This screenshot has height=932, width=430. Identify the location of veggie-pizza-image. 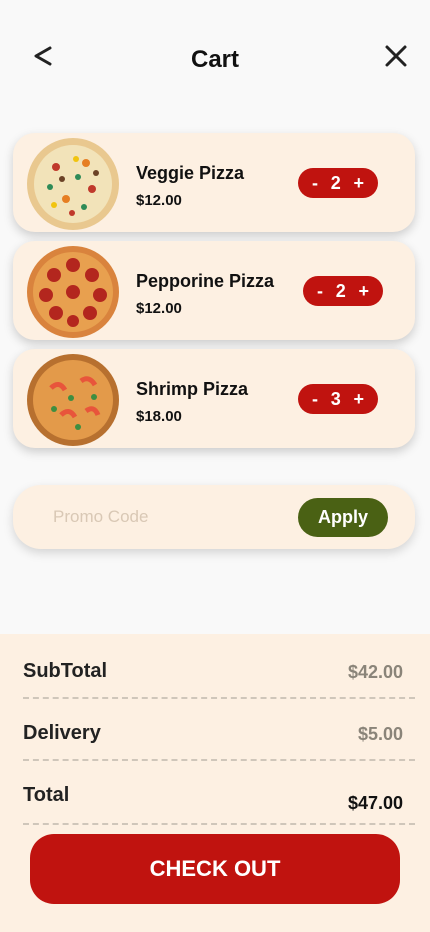
(73, 184).